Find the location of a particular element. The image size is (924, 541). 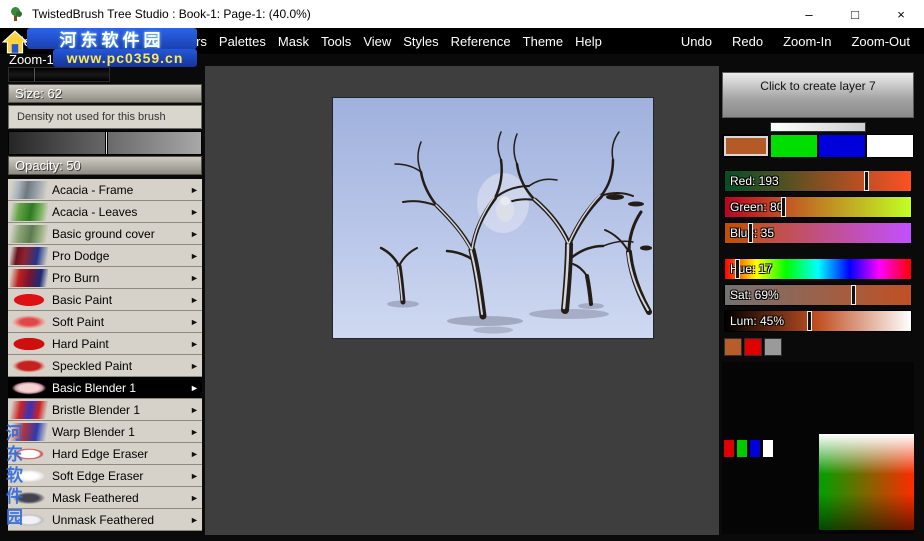

brush-item-basic-paint: Basic Paint ► is located at coordinates (105, 300).